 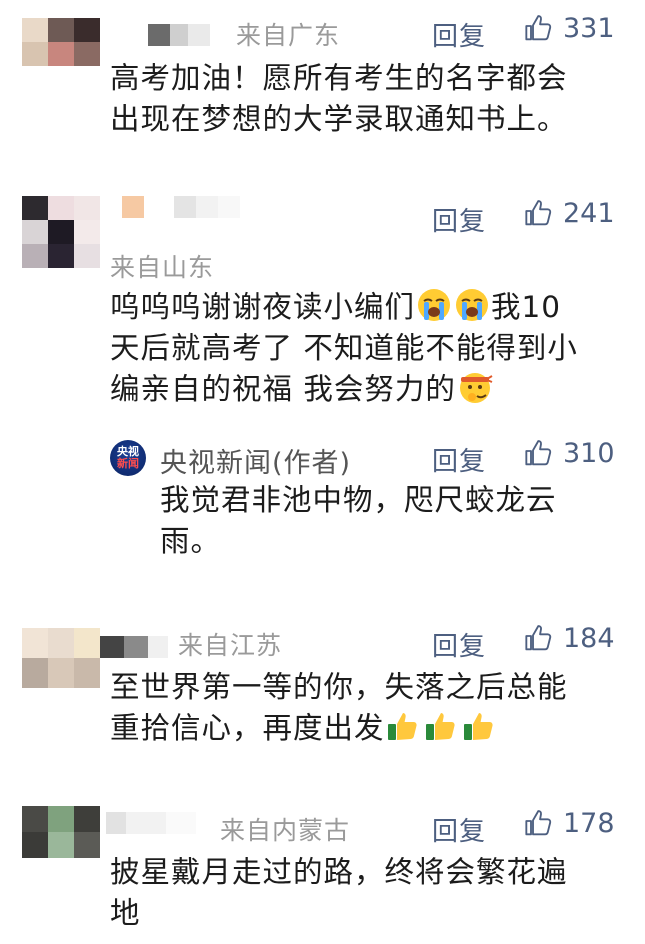 What do you see at coordinates (589, 28) in the screenshot?
I see `like-count: 331` at bounding box center [589, 28].